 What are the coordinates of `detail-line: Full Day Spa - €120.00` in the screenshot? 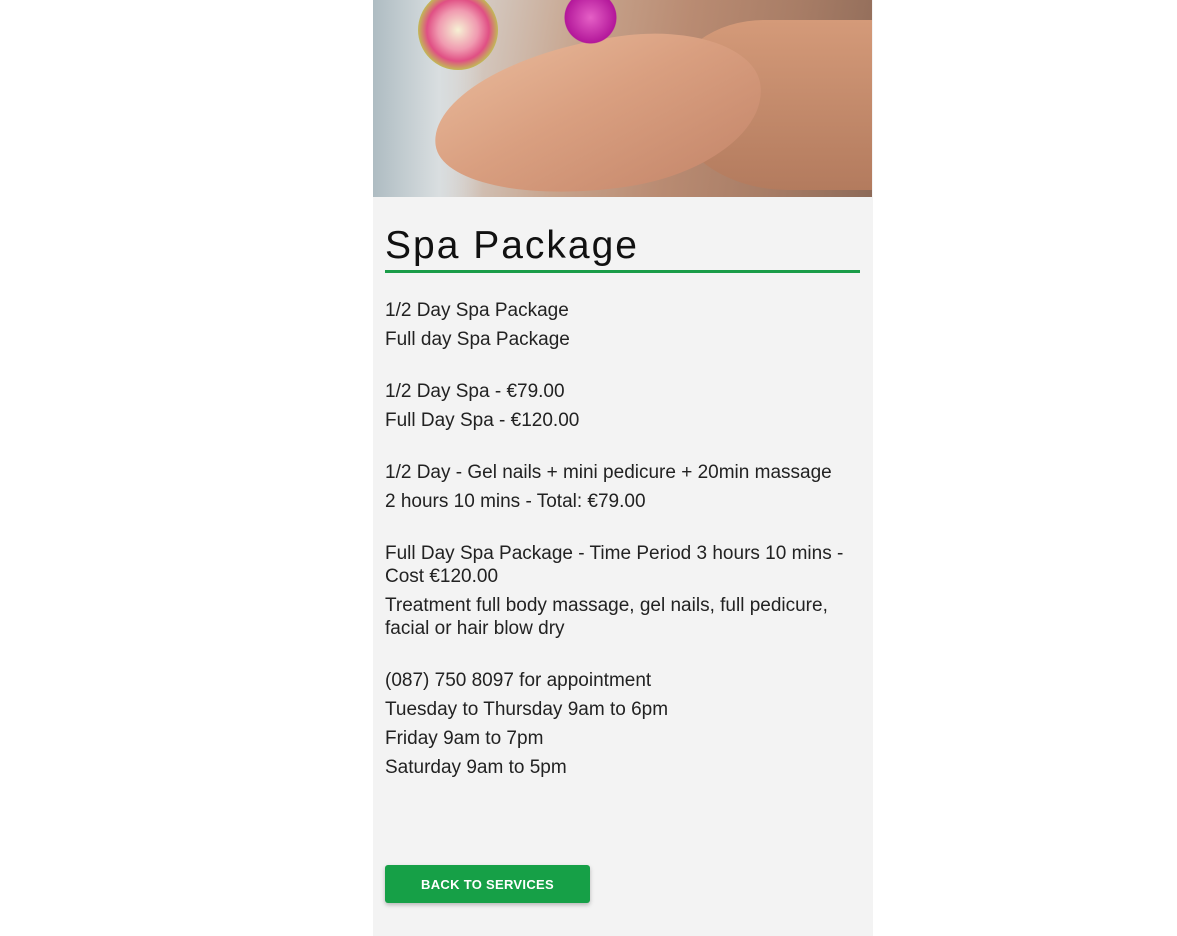 It's located at (482, 420).